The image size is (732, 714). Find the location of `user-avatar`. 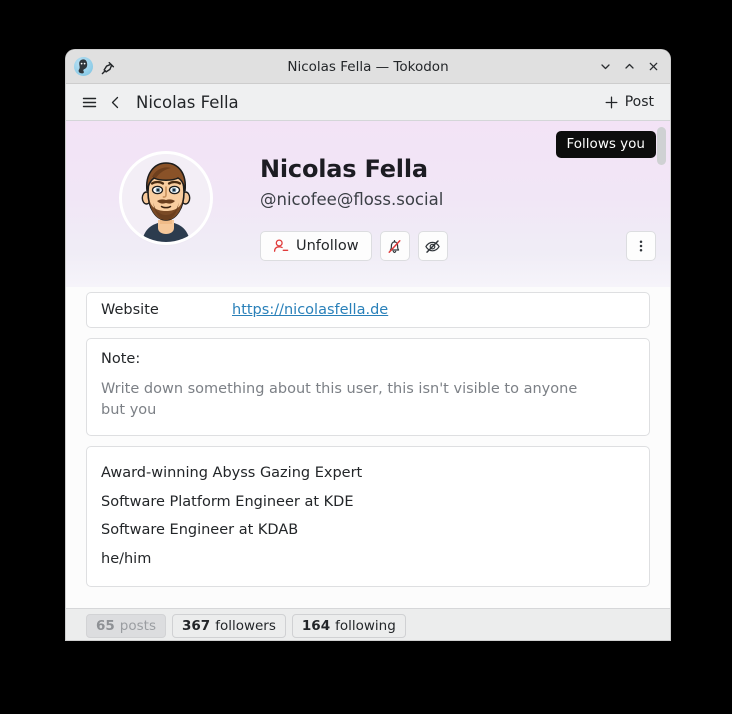

user-avatar is located at coordinates (166, 198).